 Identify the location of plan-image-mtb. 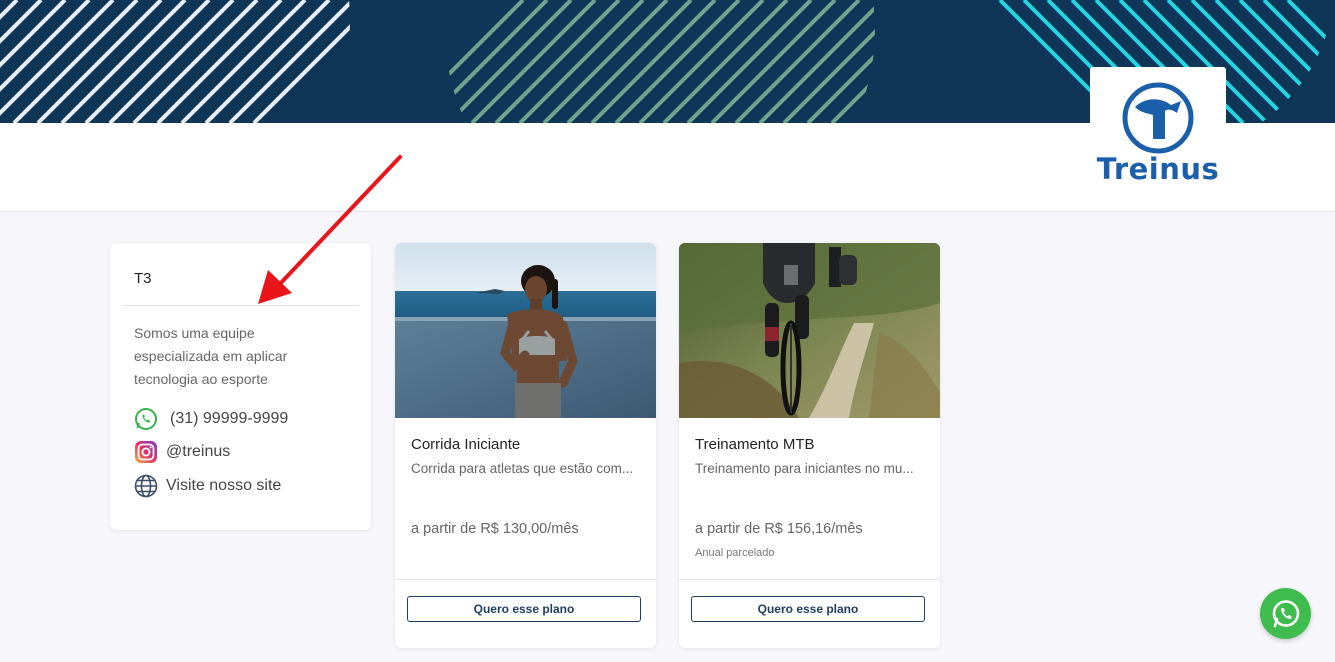
(809, 330).